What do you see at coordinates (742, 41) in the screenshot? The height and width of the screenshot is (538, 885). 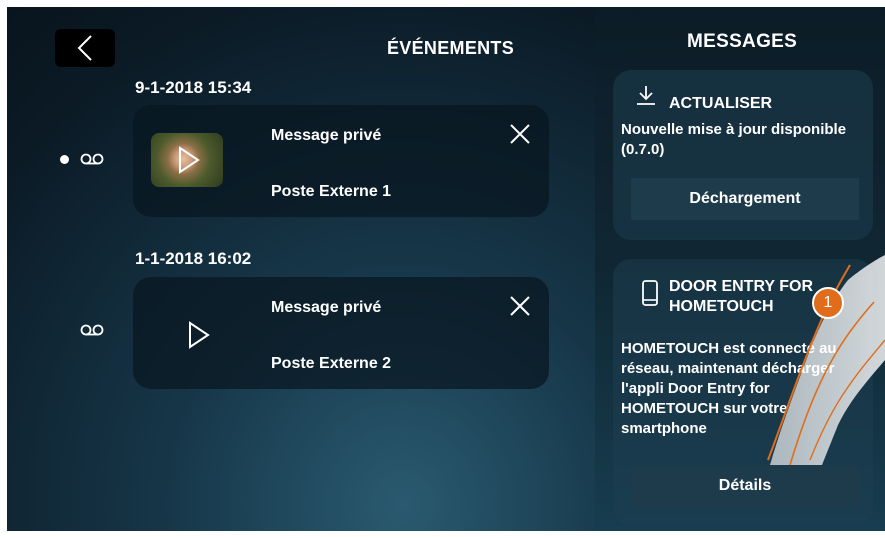 I see `messages-title: MESSAGES` at bounding box center [742, 41].